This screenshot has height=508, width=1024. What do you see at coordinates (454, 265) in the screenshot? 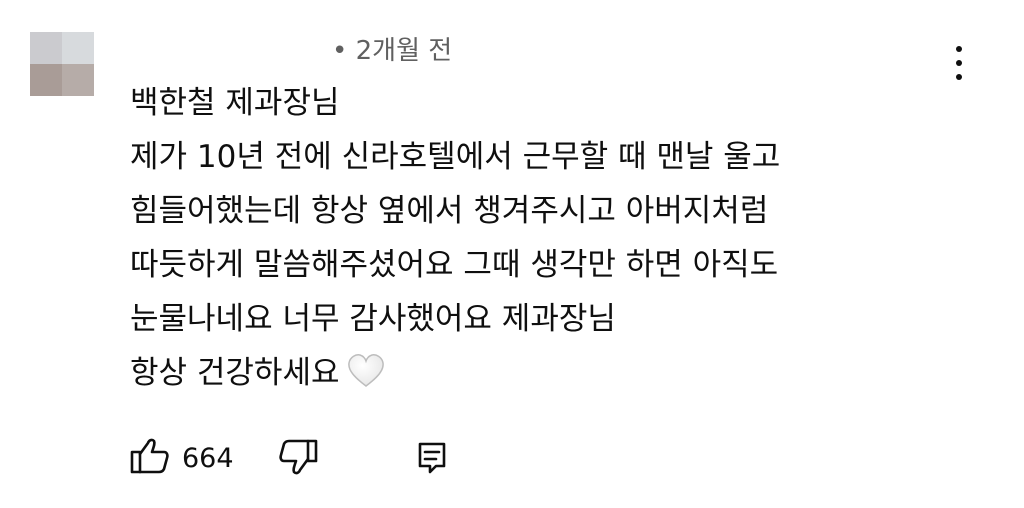
I see `comment-line: 따듯하게 말씀해주셨어요 그때 생각만 하면 아직도` at bounding box center [454, 265].